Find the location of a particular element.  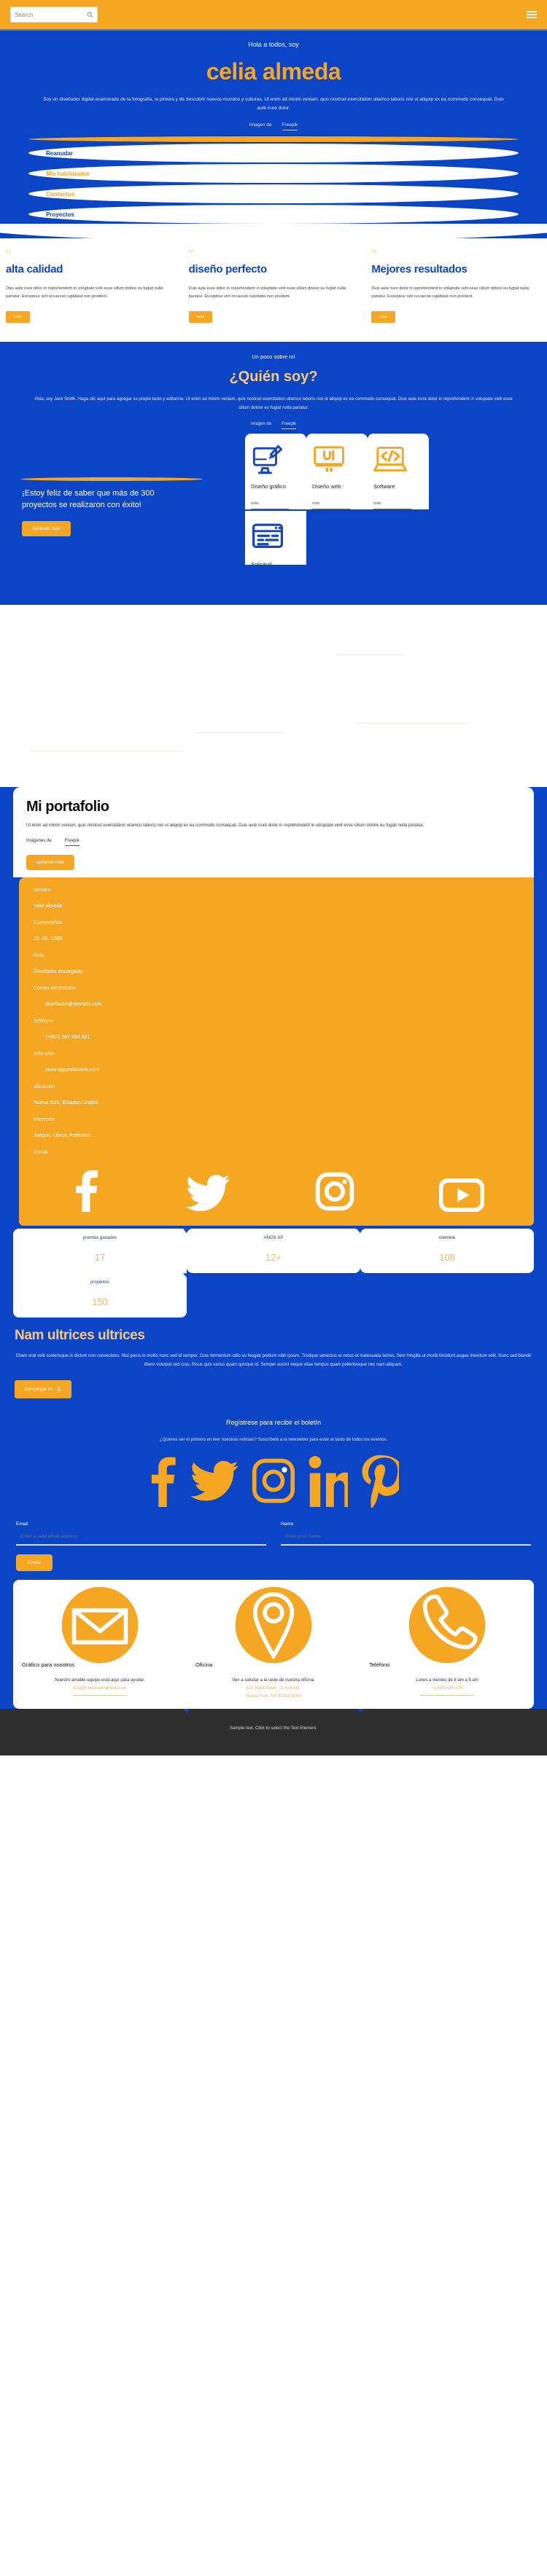

stat-card-anos-xp: AÑOS XP 12+ is located at coordinates (275, 1251).